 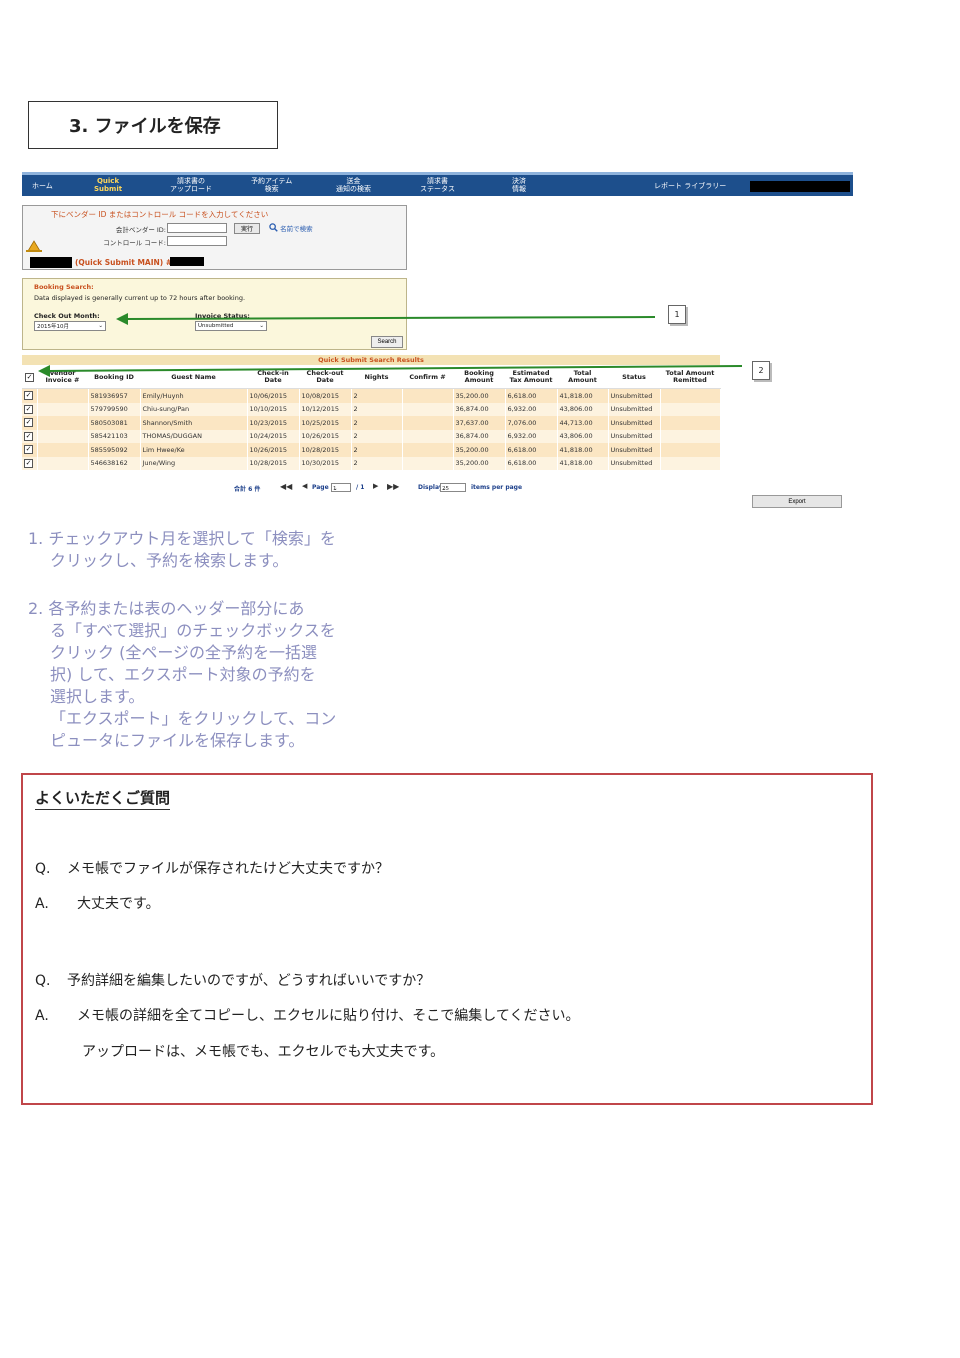 I want to click on callout-2: 2, so click(x=761, y=370).